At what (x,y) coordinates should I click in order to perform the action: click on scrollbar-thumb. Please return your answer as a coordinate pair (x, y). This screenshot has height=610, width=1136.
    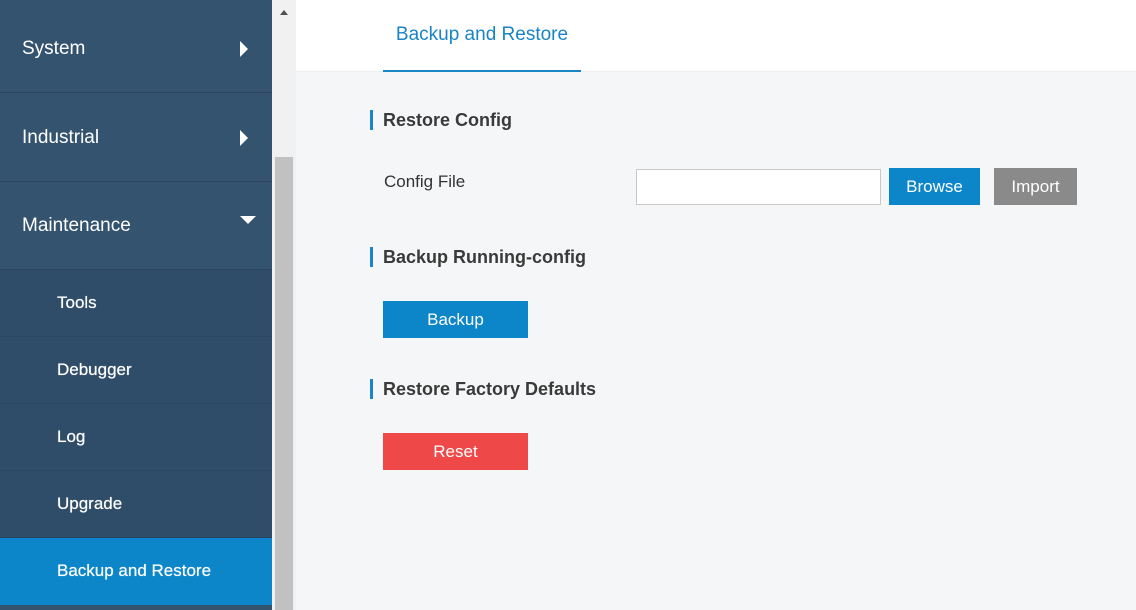
    Looking at the image, I should click on (284, 383).